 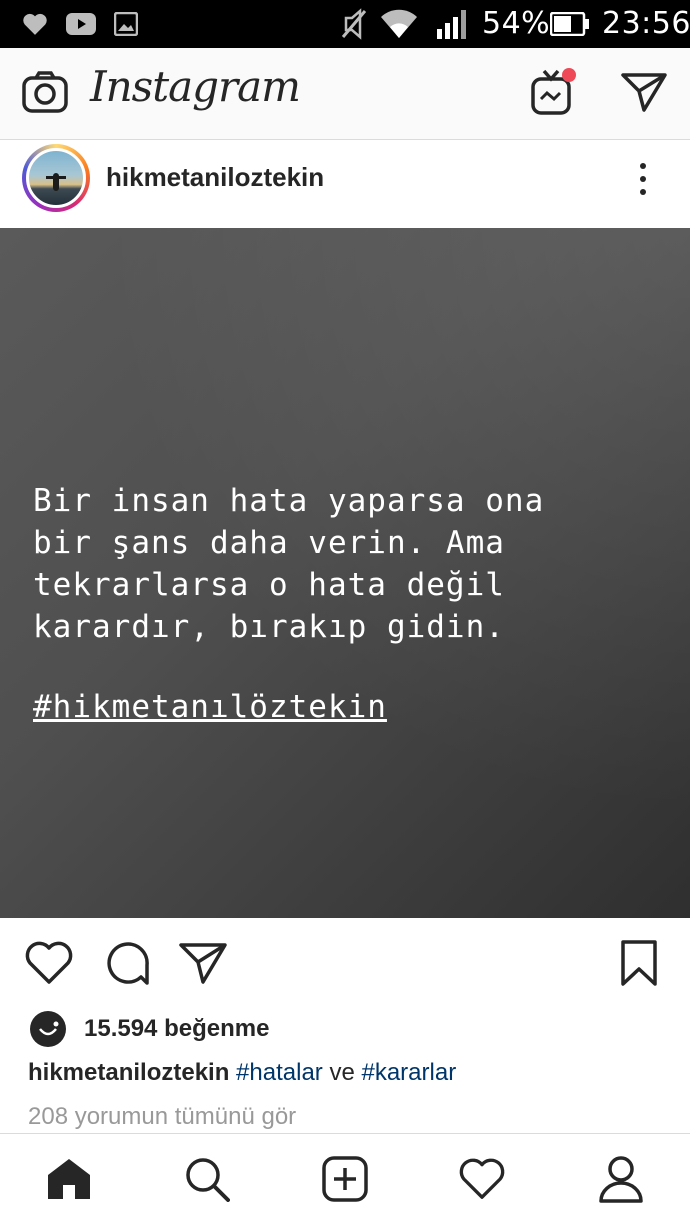 I want to click on caption-connector: ve, so click(x=342, y=1072).